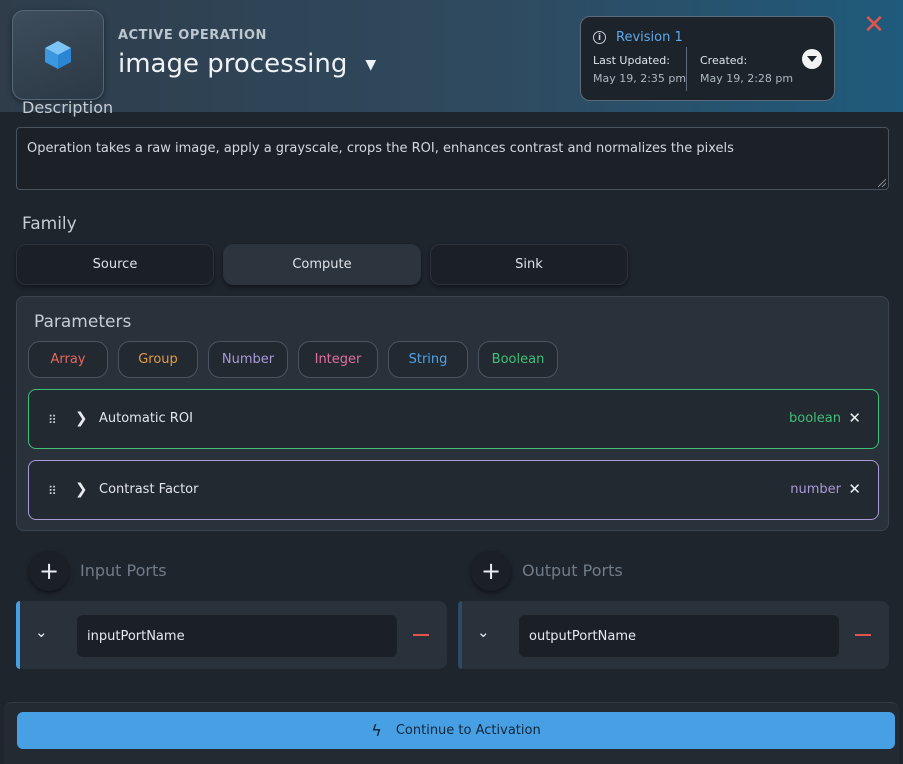 This screenshot has height=764, width=903. I want to click on parameter-type: boolean, so click(815, 418).